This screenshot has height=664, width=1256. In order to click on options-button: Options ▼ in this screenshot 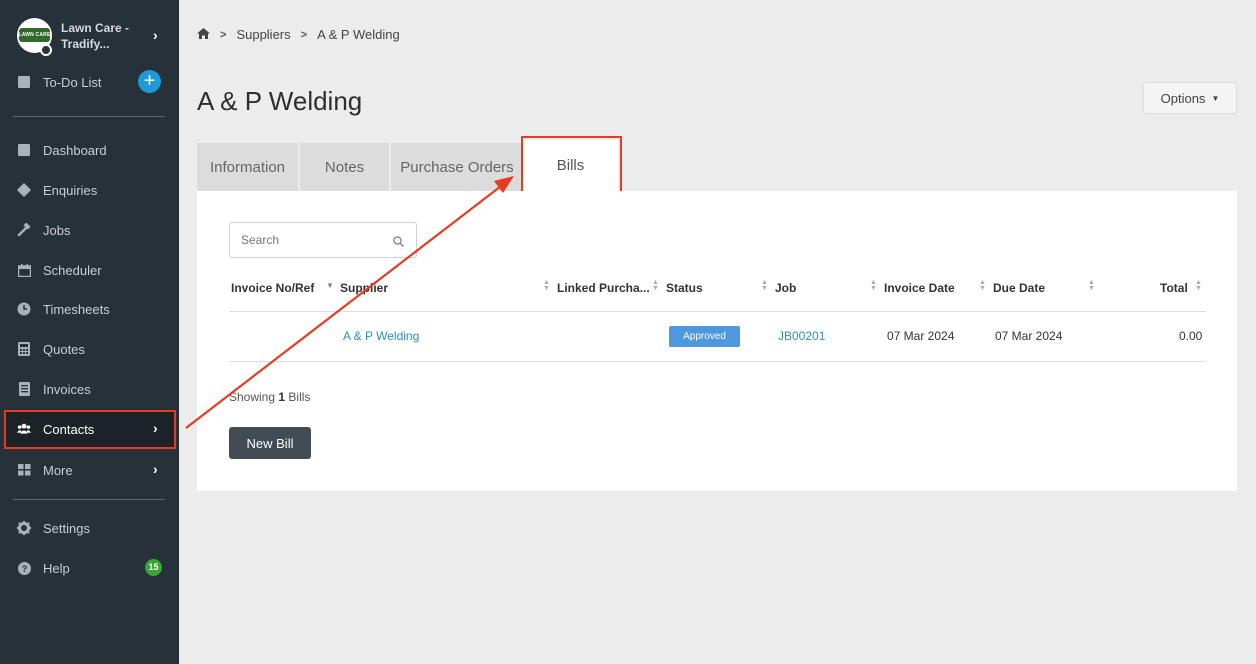, I will do `click(1190, 98)`.